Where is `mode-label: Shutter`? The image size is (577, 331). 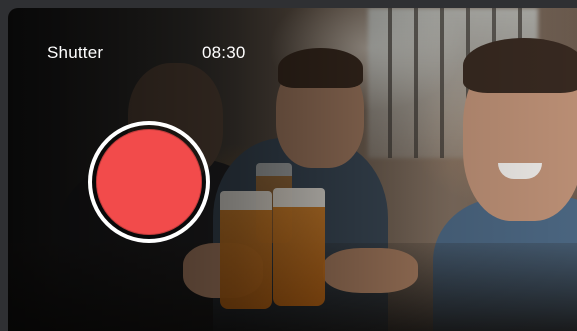 mode-label: Shutter is located at coordinates (75, 52).